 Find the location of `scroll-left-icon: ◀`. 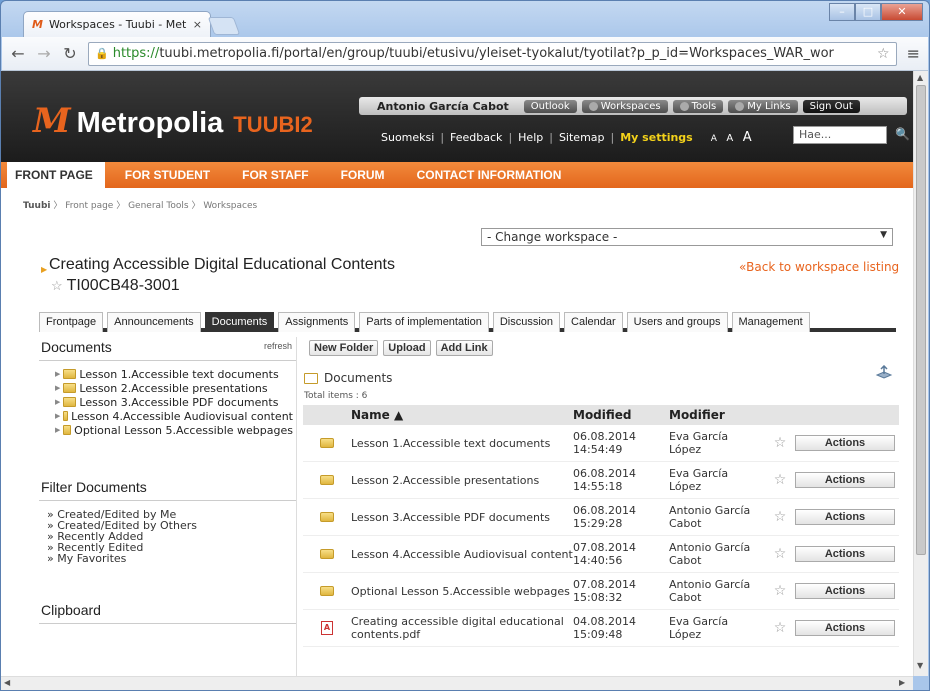

scroll-left-icon: ◀ is located at coordinates (7, 682).